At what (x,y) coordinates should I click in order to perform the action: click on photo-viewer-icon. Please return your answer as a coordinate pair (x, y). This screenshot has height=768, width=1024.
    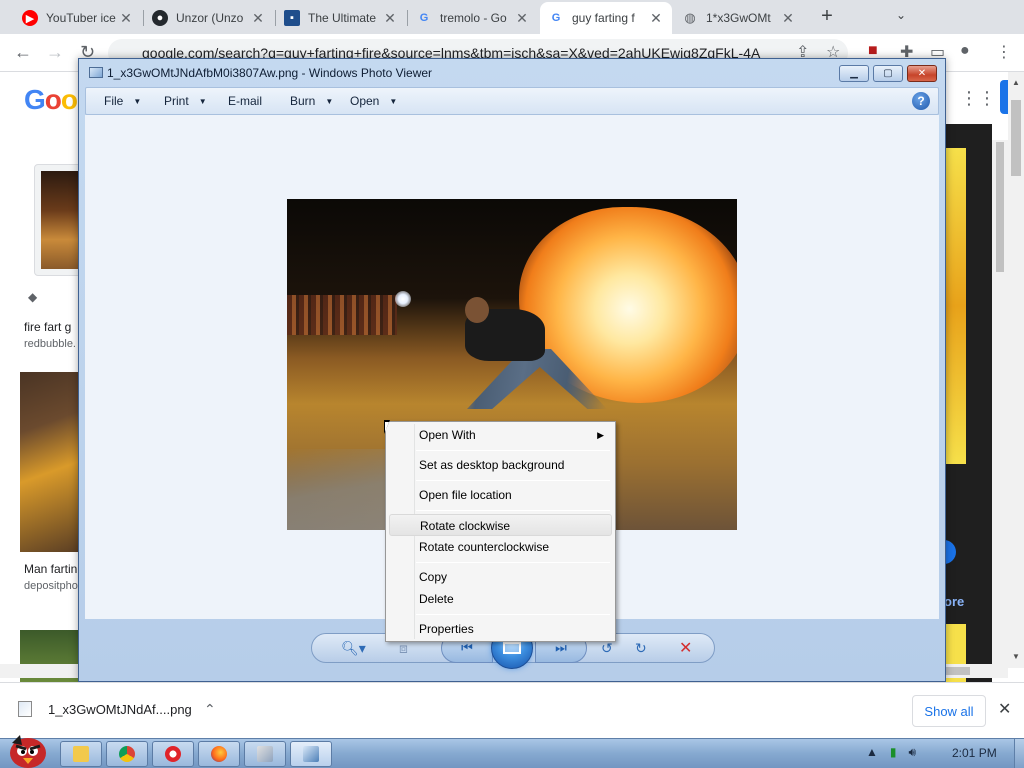
    Looking at the image, I should click on (311, 754).